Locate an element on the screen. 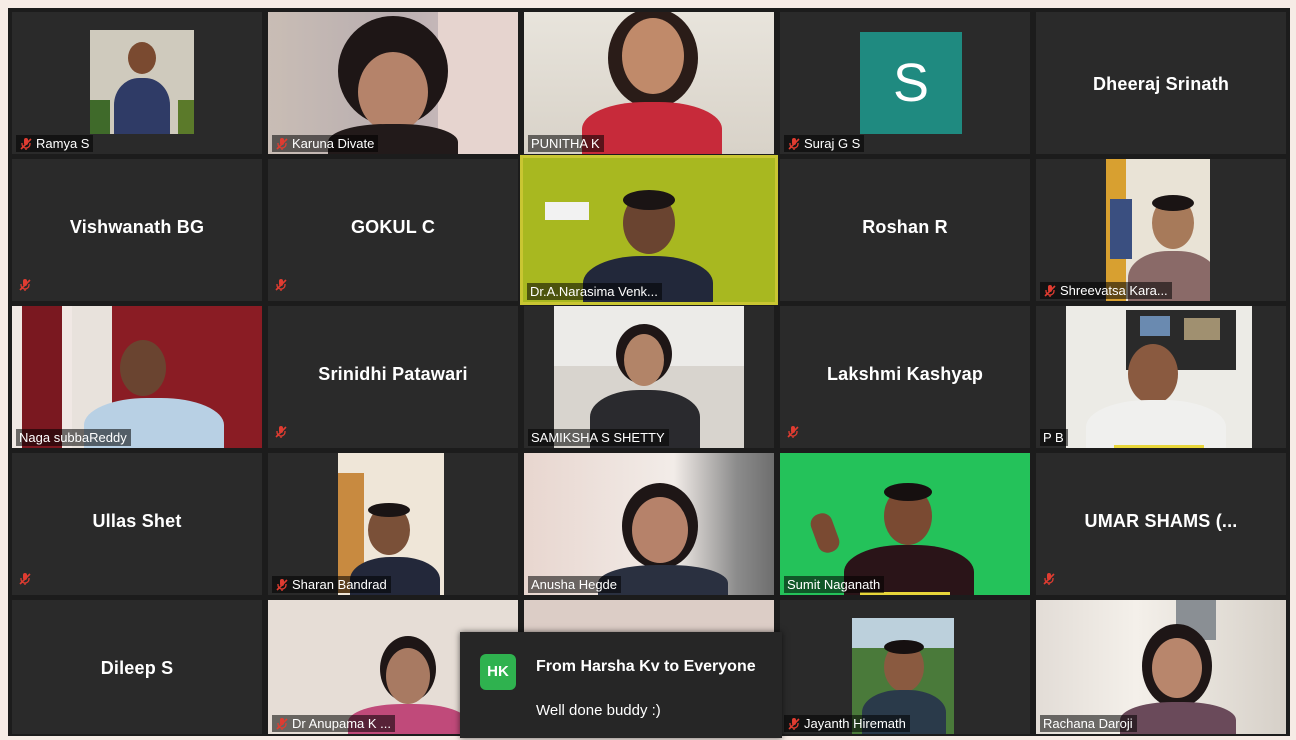 The width and height of the screenshot is (1296, 740). participant-name: Sharan Bandrad is located at coordinates (339, 584).